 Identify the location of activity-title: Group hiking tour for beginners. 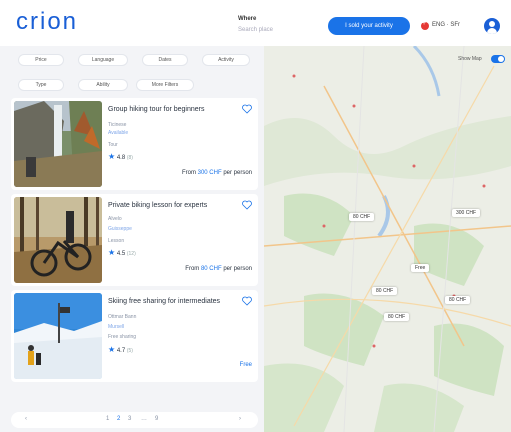
(173, 110).